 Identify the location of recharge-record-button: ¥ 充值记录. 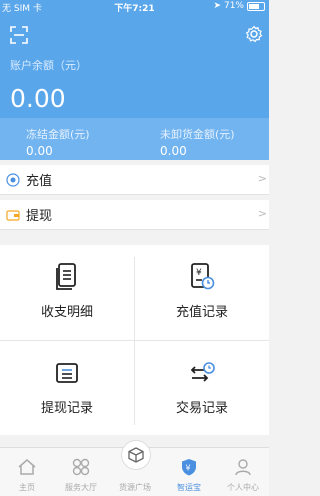
(202, 292).